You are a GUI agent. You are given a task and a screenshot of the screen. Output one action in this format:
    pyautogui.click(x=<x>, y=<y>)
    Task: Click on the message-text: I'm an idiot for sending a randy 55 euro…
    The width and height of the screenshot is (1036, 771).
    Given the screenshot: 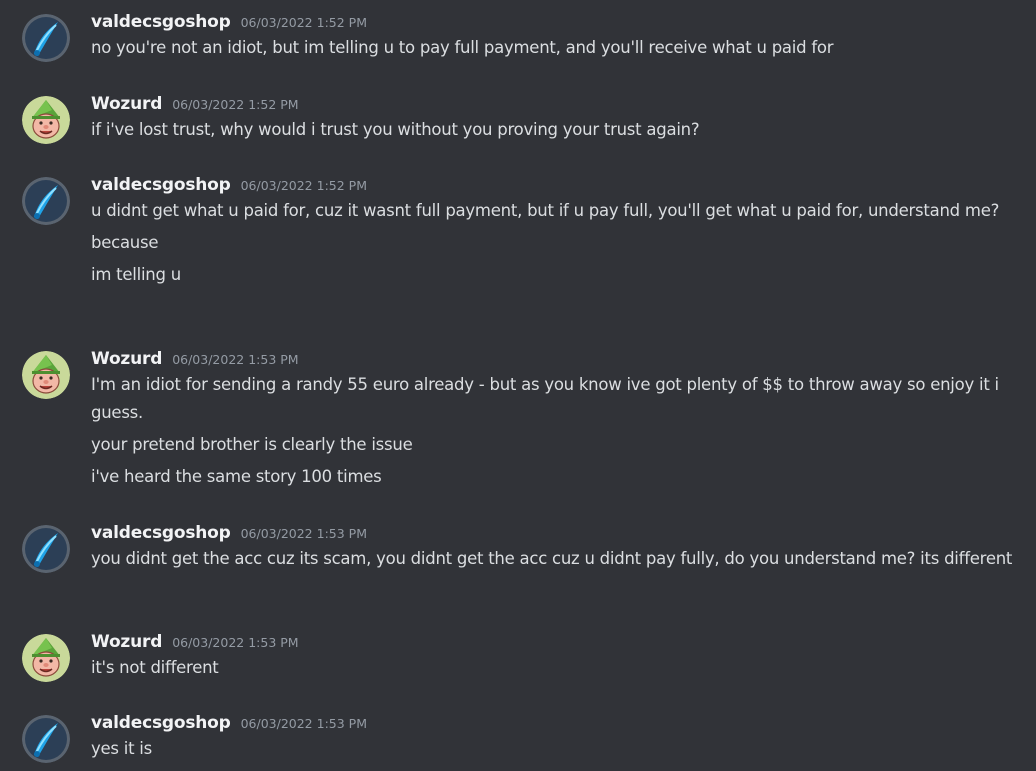 What is the action you would take?
    pyautogui.click(x=545, y=398)
    